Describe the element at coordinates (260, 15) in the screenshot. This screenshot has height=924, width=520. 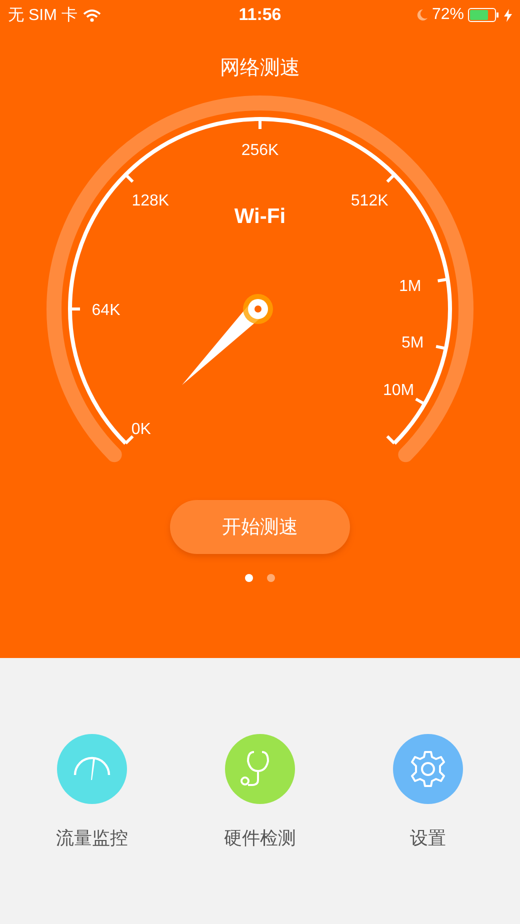
I see `clock-text: 11:56` at that location.